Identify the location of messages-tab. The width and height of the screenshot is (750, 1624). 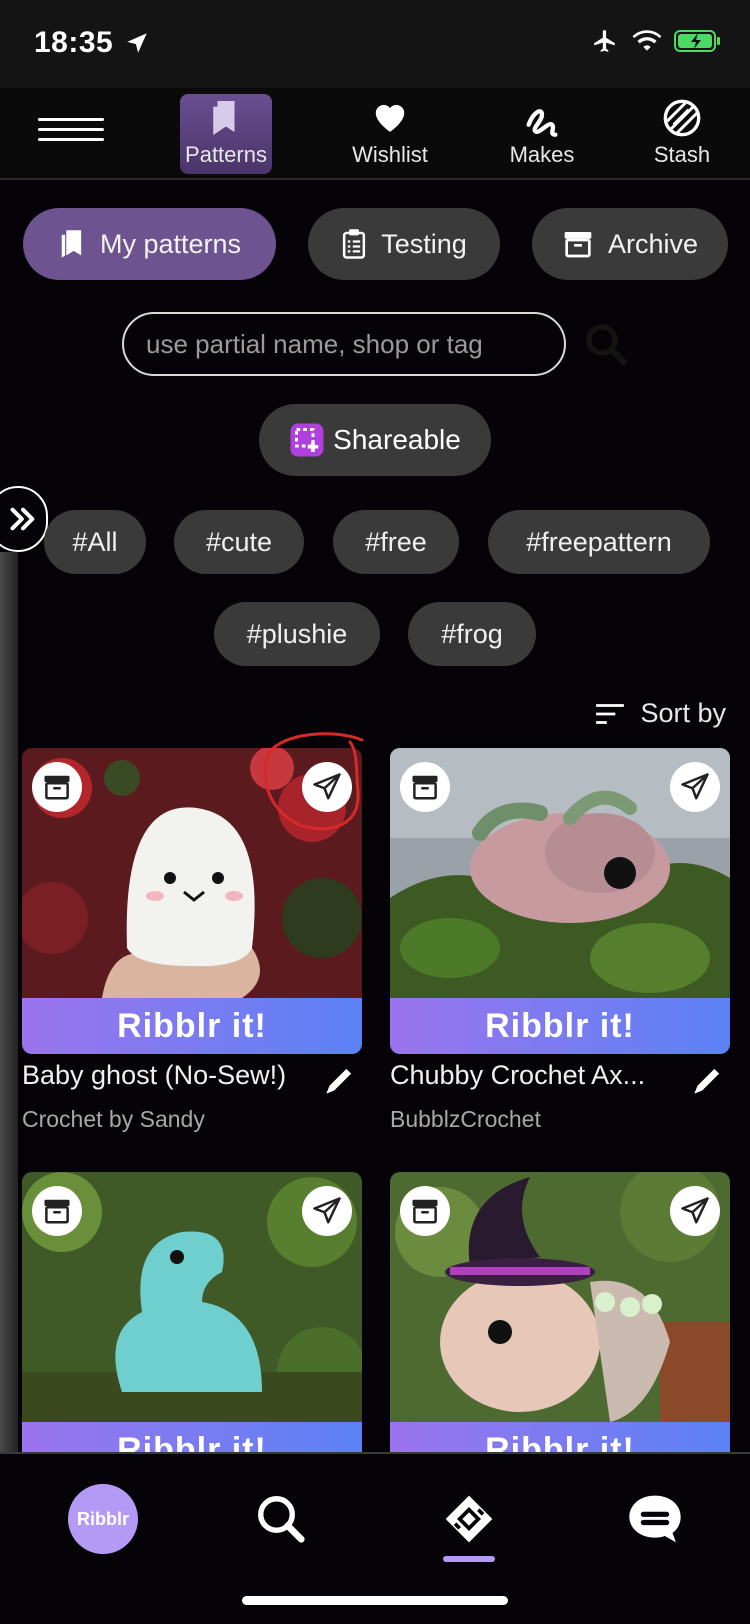
(655, 1519).